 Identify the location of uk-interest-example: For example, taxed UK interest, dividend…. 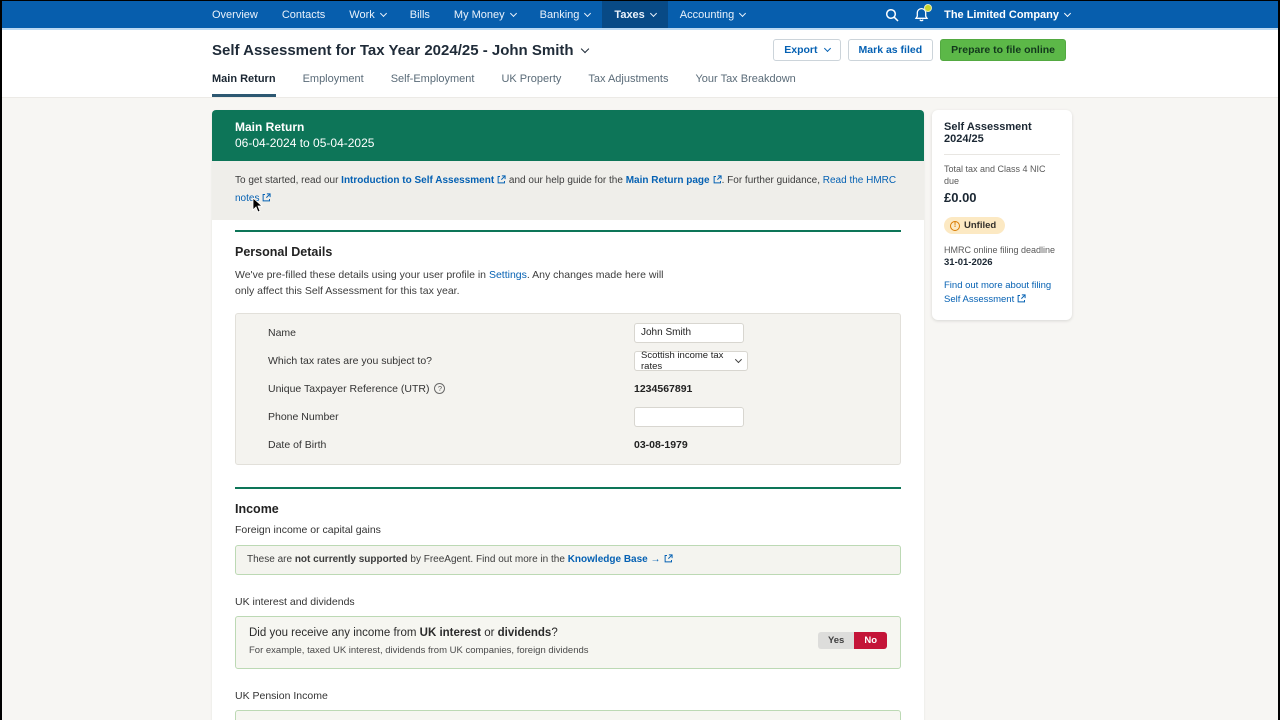
(419, 650).